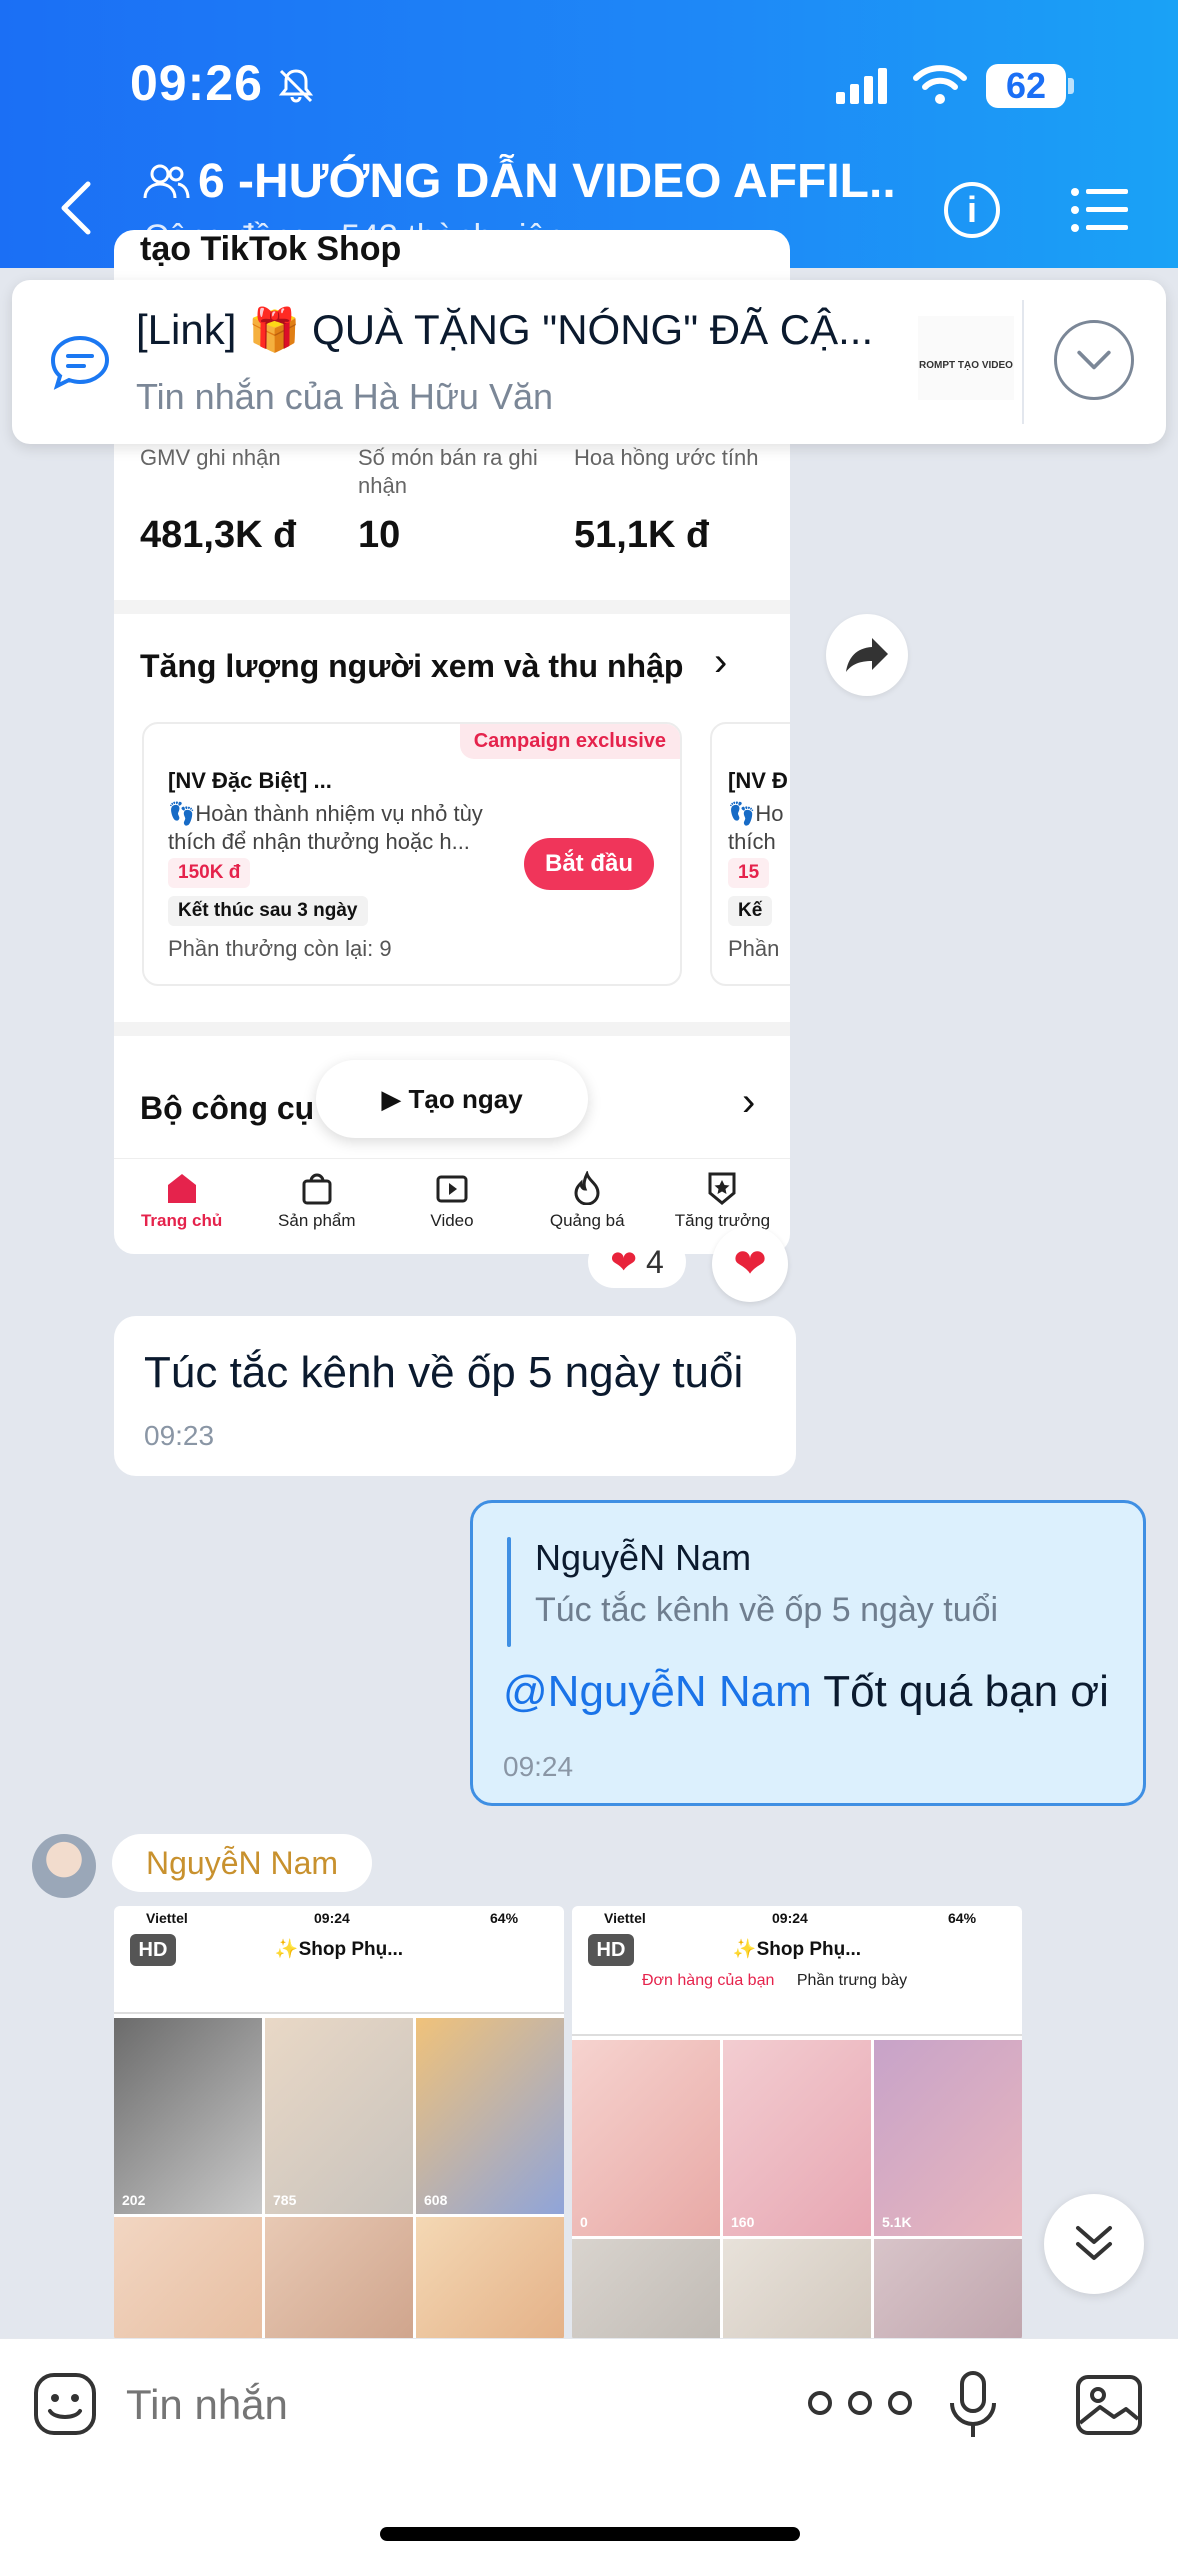  Describe the element at coordinates (296, 86) in the screenshot. I see `bell-muted-icon` at that location.